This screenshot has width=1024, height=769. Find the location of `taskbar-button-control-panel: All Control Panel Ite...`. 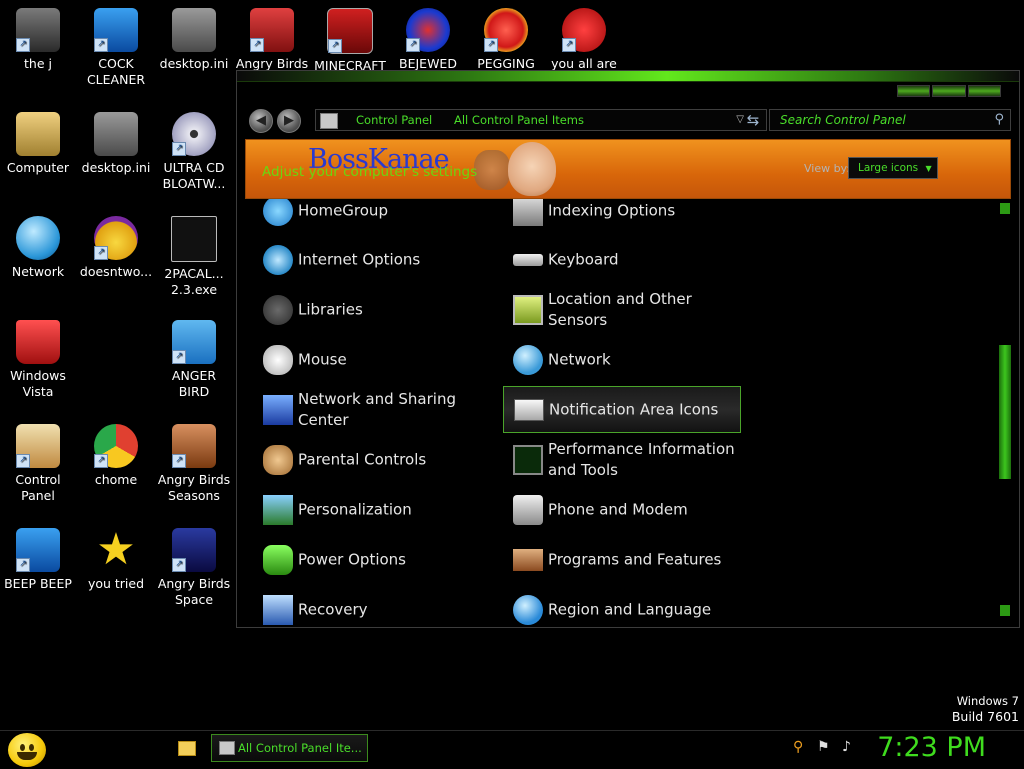

taskbar-button-control-panel: All Control Panel Ite... is located at coordinates (289, 748).